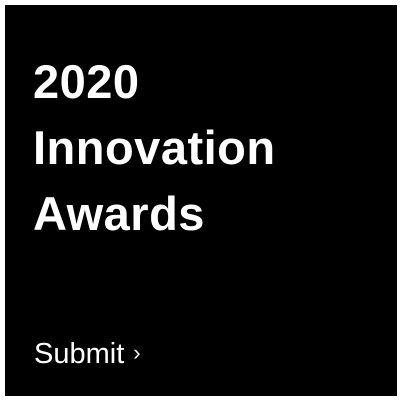 The image size is (402, 401). I want to click on submit-link-label: Submit, so click(79, 354).